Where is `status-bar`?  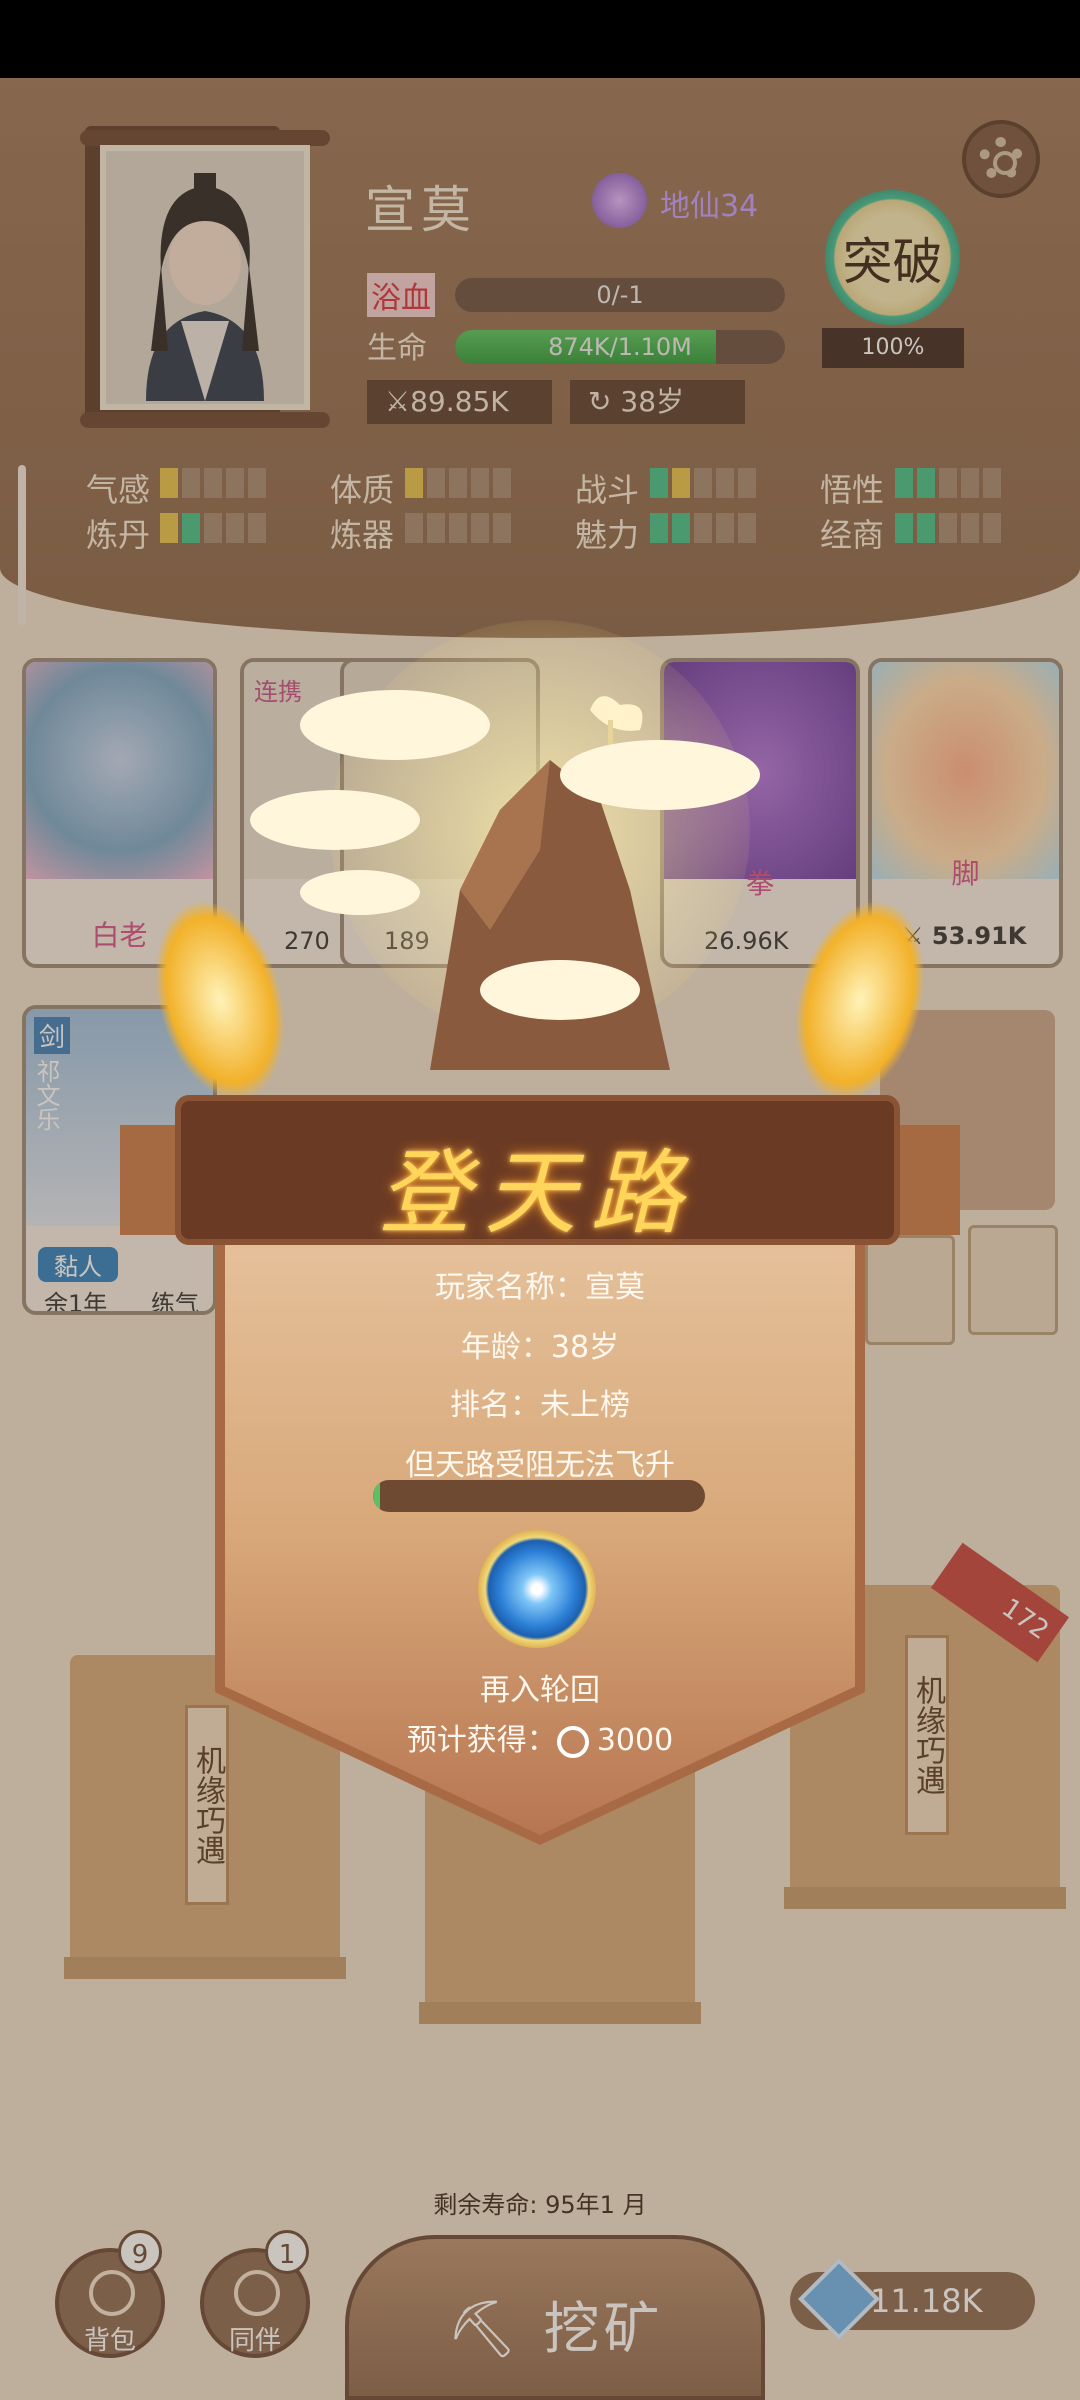 status-bar is located at coordinates (540, 39).